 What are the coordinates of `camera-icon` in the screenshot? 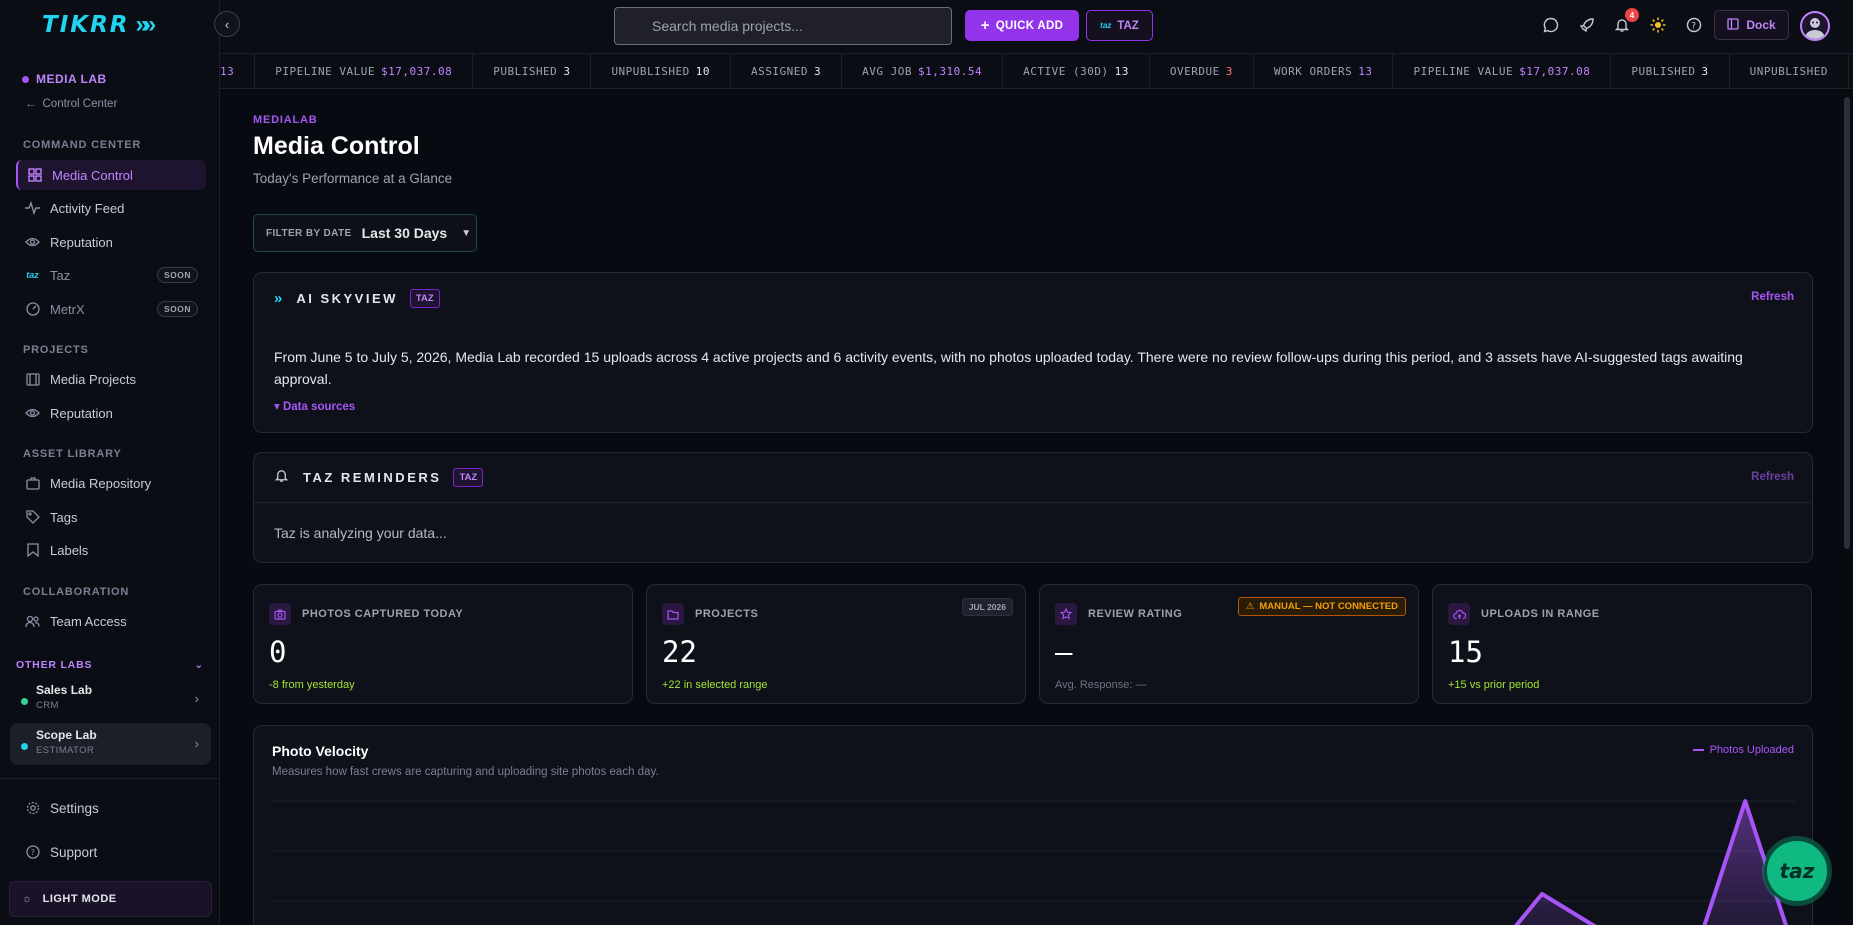 It's located at (280, 614).